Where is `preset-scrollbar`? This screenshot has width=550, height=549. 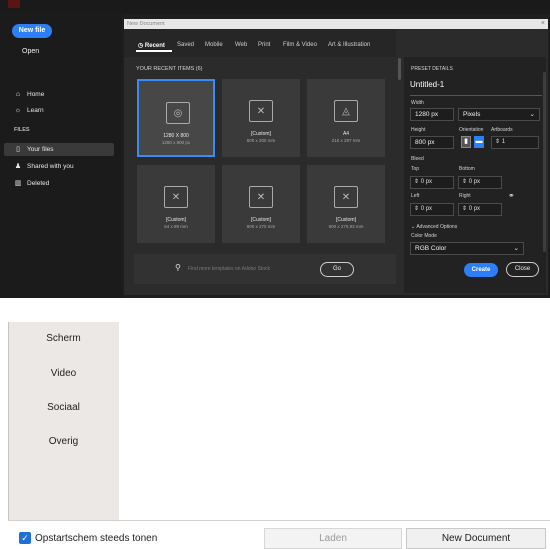 preset-scrollbar is located at coordinates (544, 162).